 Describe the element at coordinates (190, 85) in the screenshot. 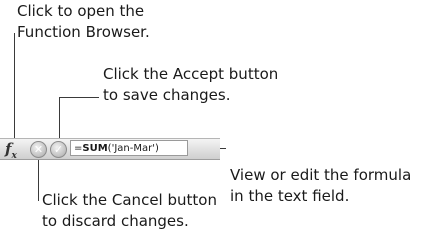

I see `accept-callout: Click the Accept button to save changes.` at that location.